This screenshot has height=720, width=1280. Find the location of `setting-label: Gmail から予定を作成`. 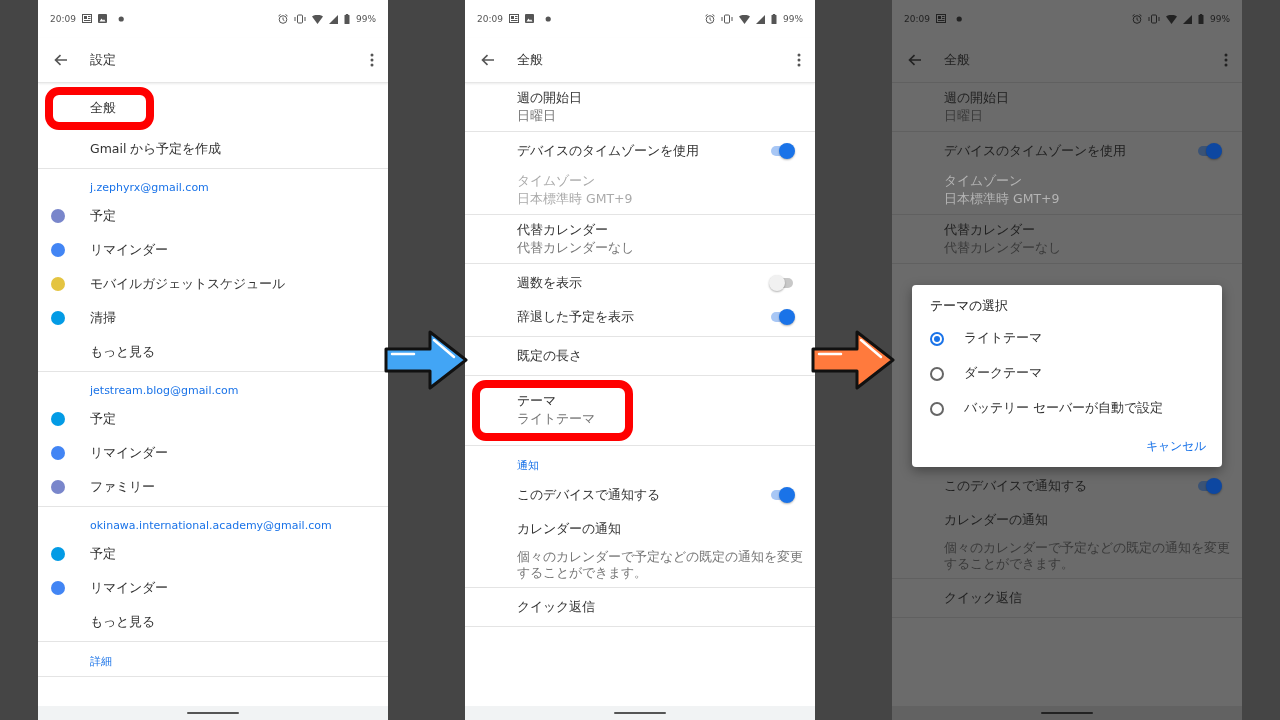

setting-label: Gmail から予定を作成 is located at coordinates (156, 149).